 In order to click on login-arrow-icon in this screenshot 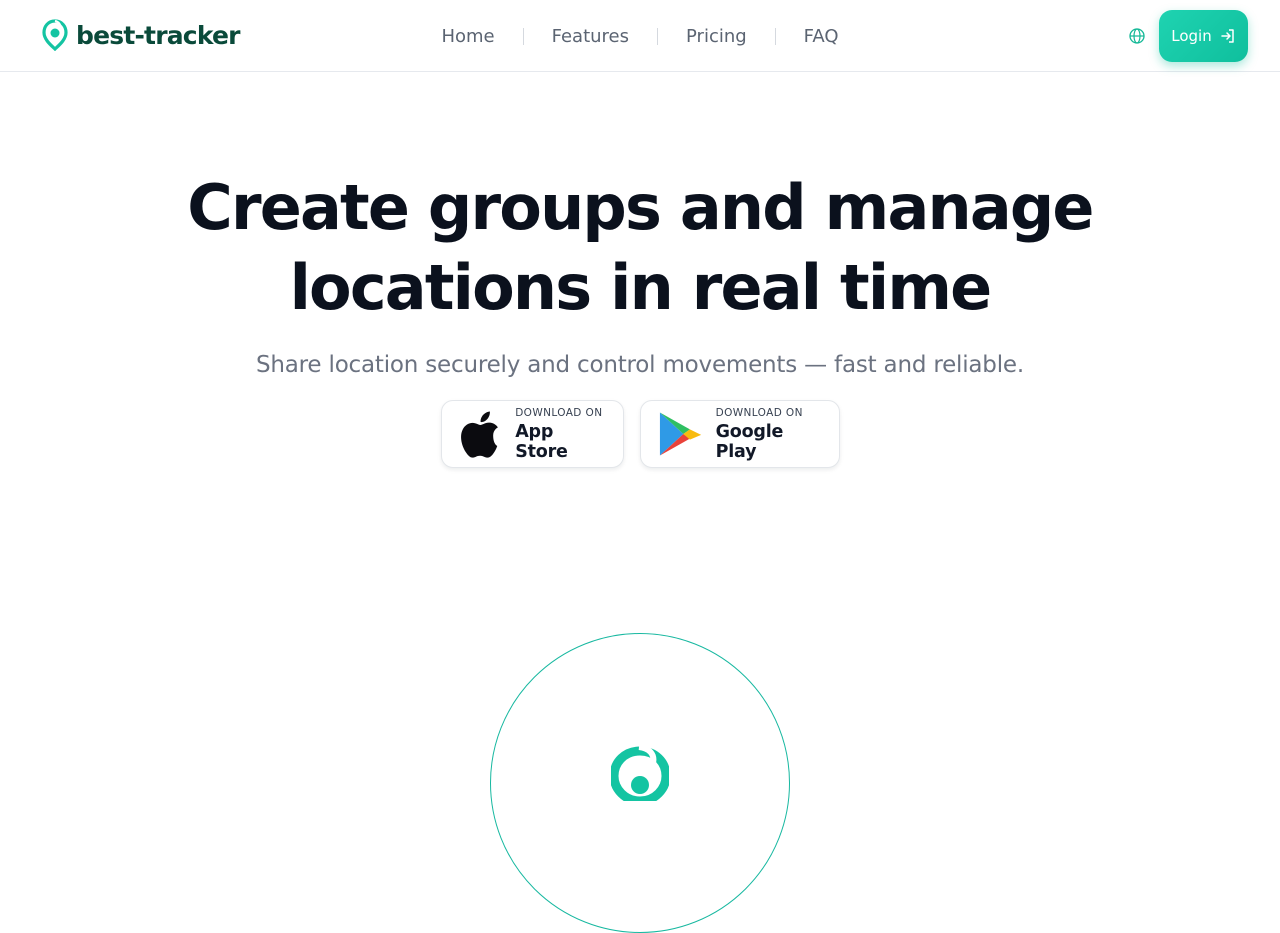, I will do `click(1227, 36)`.